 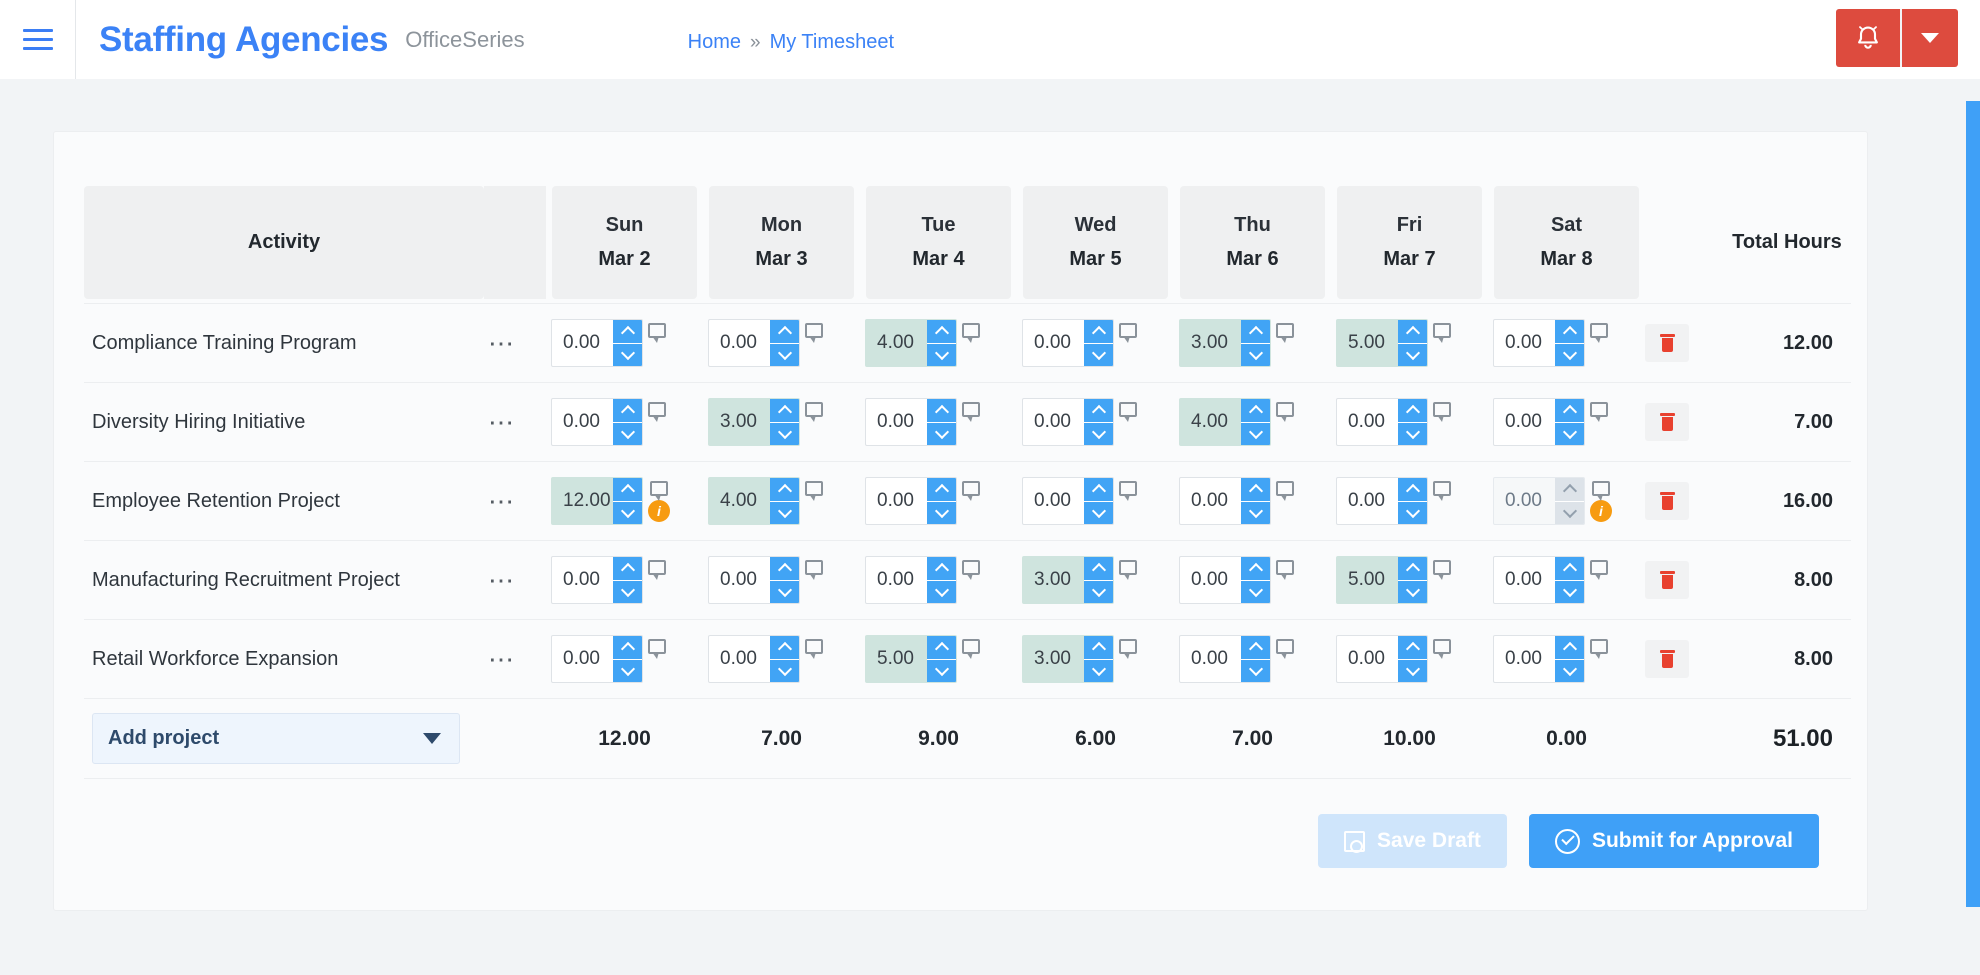 I want to click on page-scrollbar, so click(x=1973, y=527).